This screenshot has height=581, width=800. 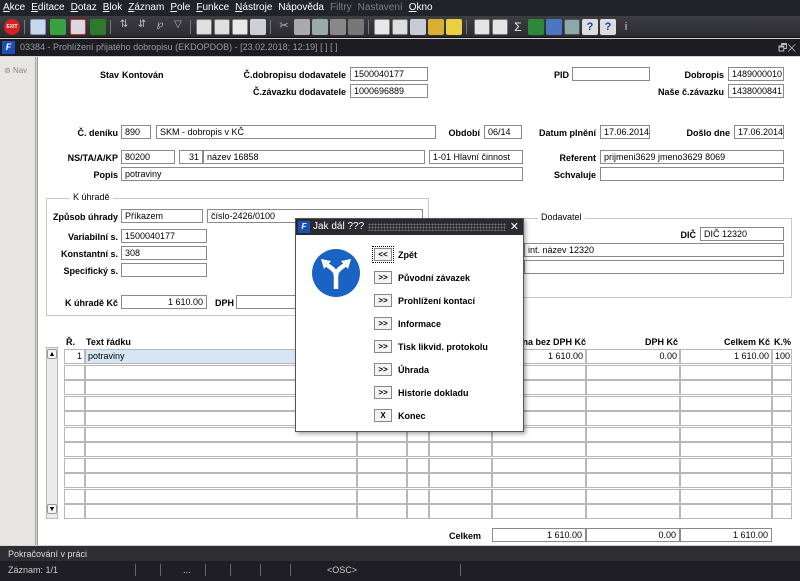 What do you see at coordinates (383, 277) in the screenshot?
I see `dialog-option-button-1: >>` at bounding box center [383, 277].